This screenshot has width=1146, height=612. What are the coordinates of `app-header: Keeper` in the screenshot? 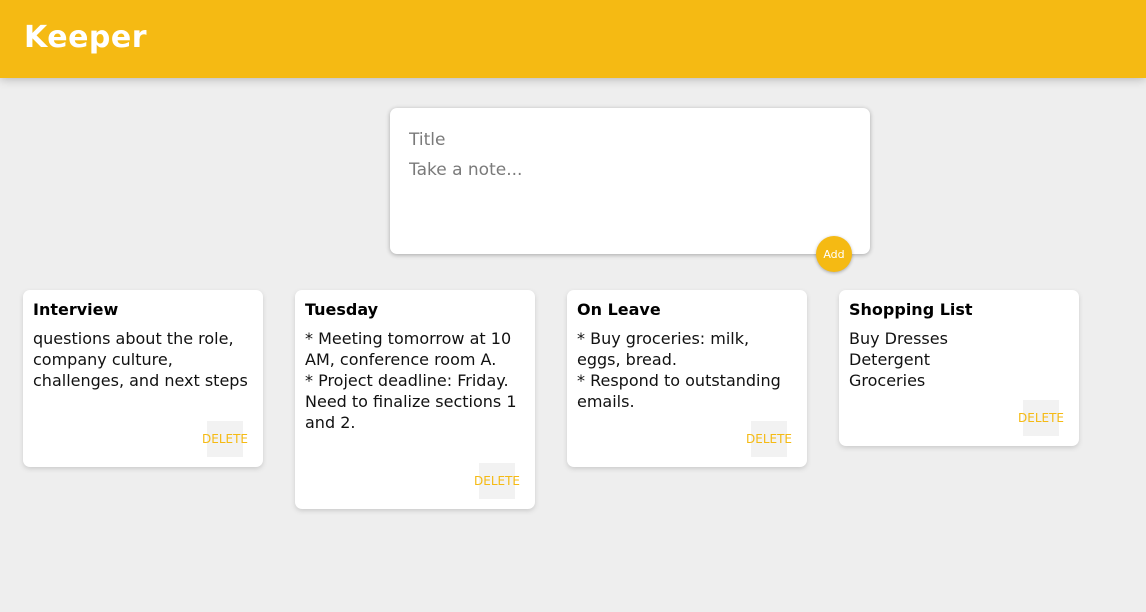 It's located at (573, 39).